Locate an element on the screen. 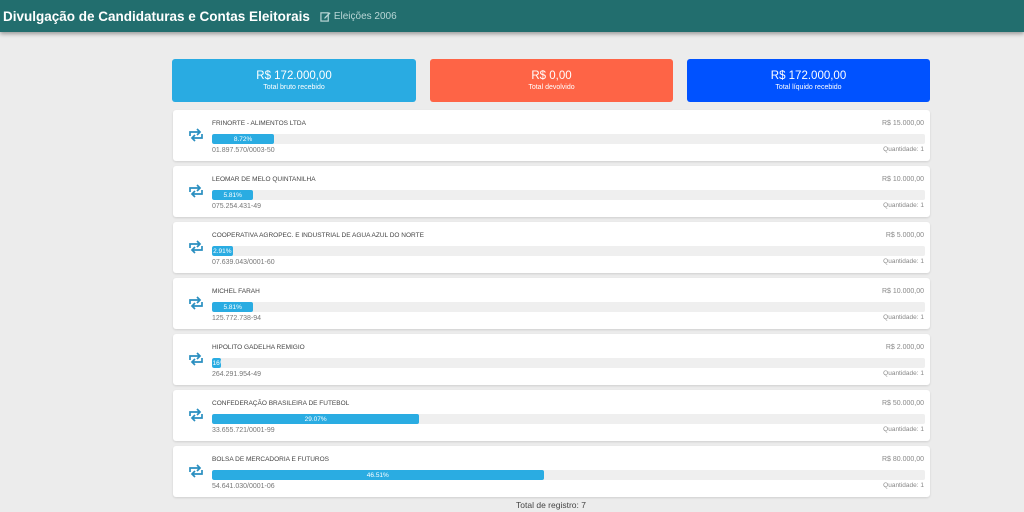 This screenshot has width=1024, height=512. percentage-bar: 1.16% is located at coordinates (568, 363).